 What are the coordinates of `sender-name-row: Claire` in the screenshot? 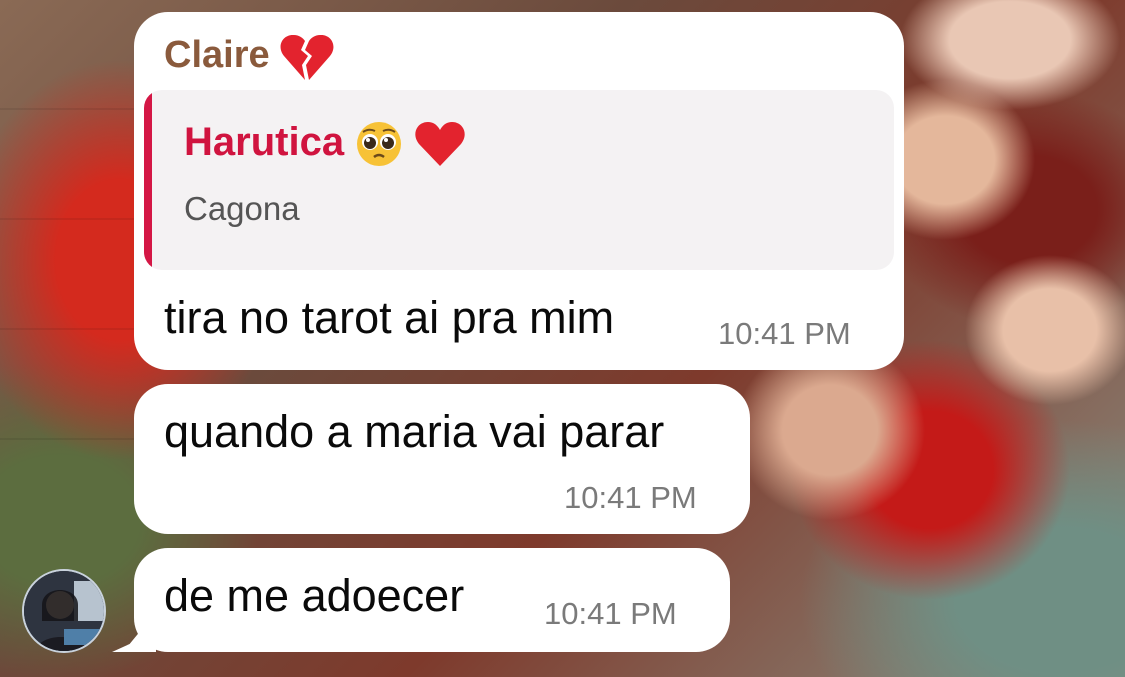 It's located at (249, 57).